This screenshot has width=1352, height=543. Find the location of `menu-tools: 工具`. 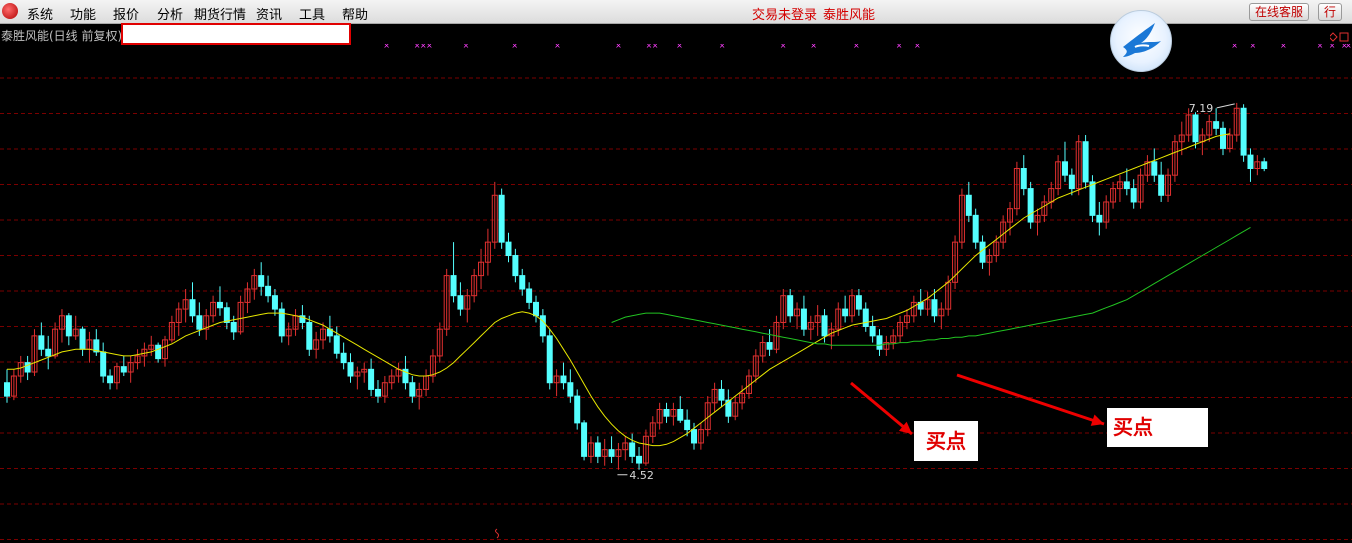

menu-tools: 工具 is located at coordinates (312, 13).